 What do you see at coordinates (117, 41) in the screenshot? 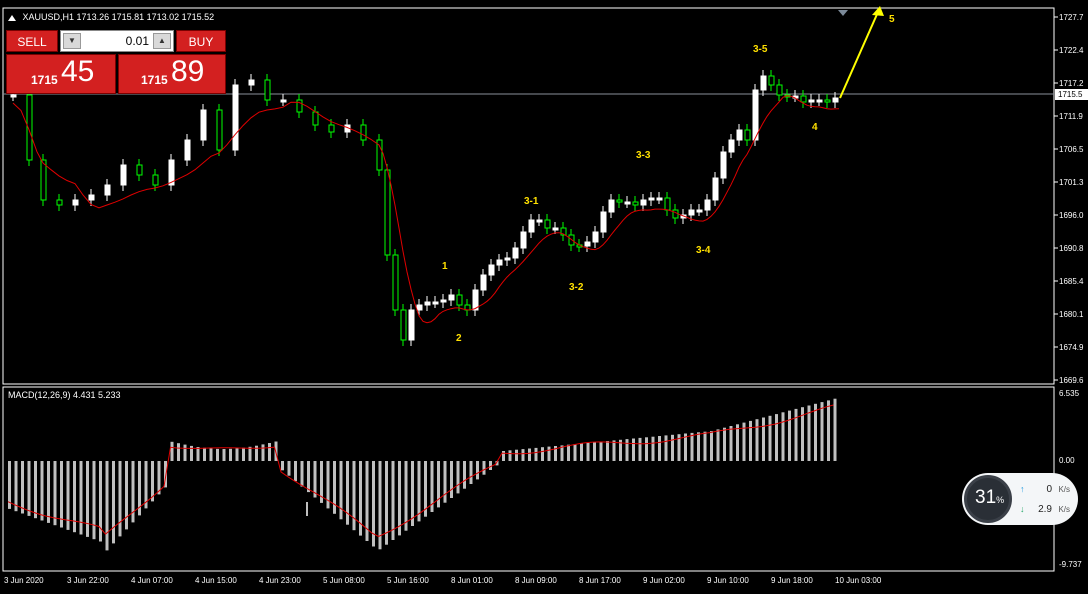
I see `volume-field: ▼ 0.01 ▲` at bounding box center [117, 41].